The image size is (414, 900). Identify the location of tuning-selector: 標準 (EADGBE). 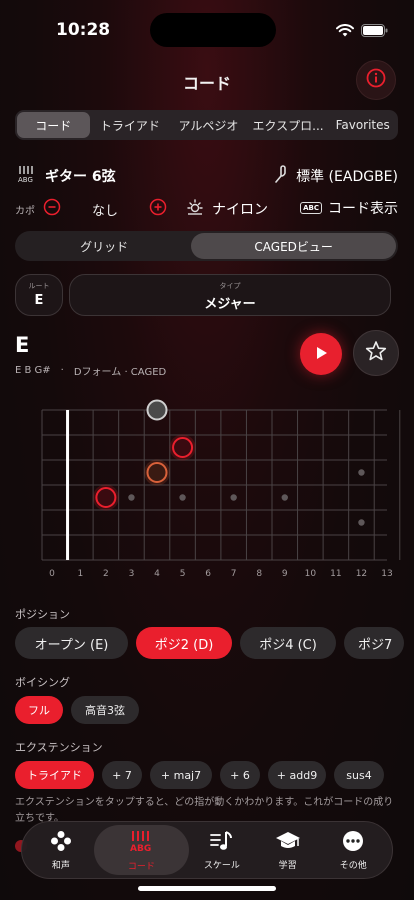
(335, 176).